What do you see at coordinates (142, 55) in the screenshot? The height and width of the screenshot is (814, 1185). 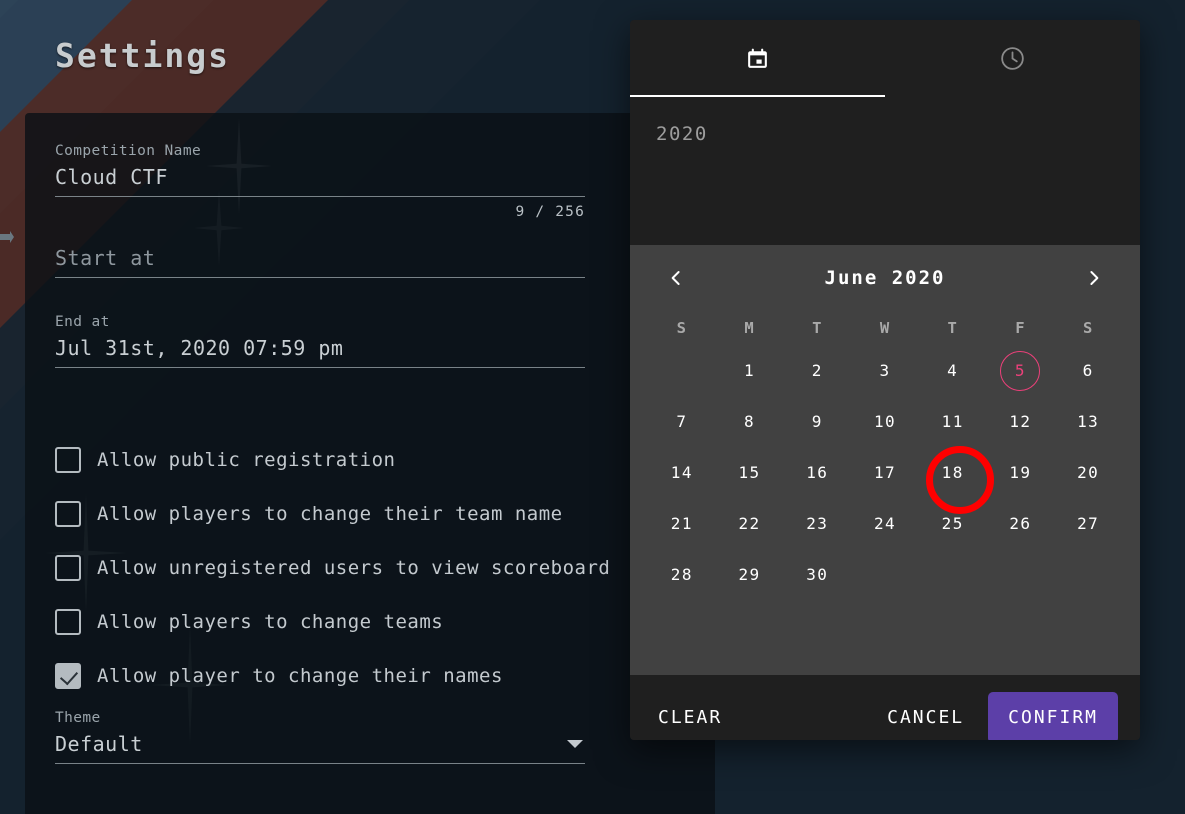 I see `page-title: Settings` at bounding box center [142, 55].